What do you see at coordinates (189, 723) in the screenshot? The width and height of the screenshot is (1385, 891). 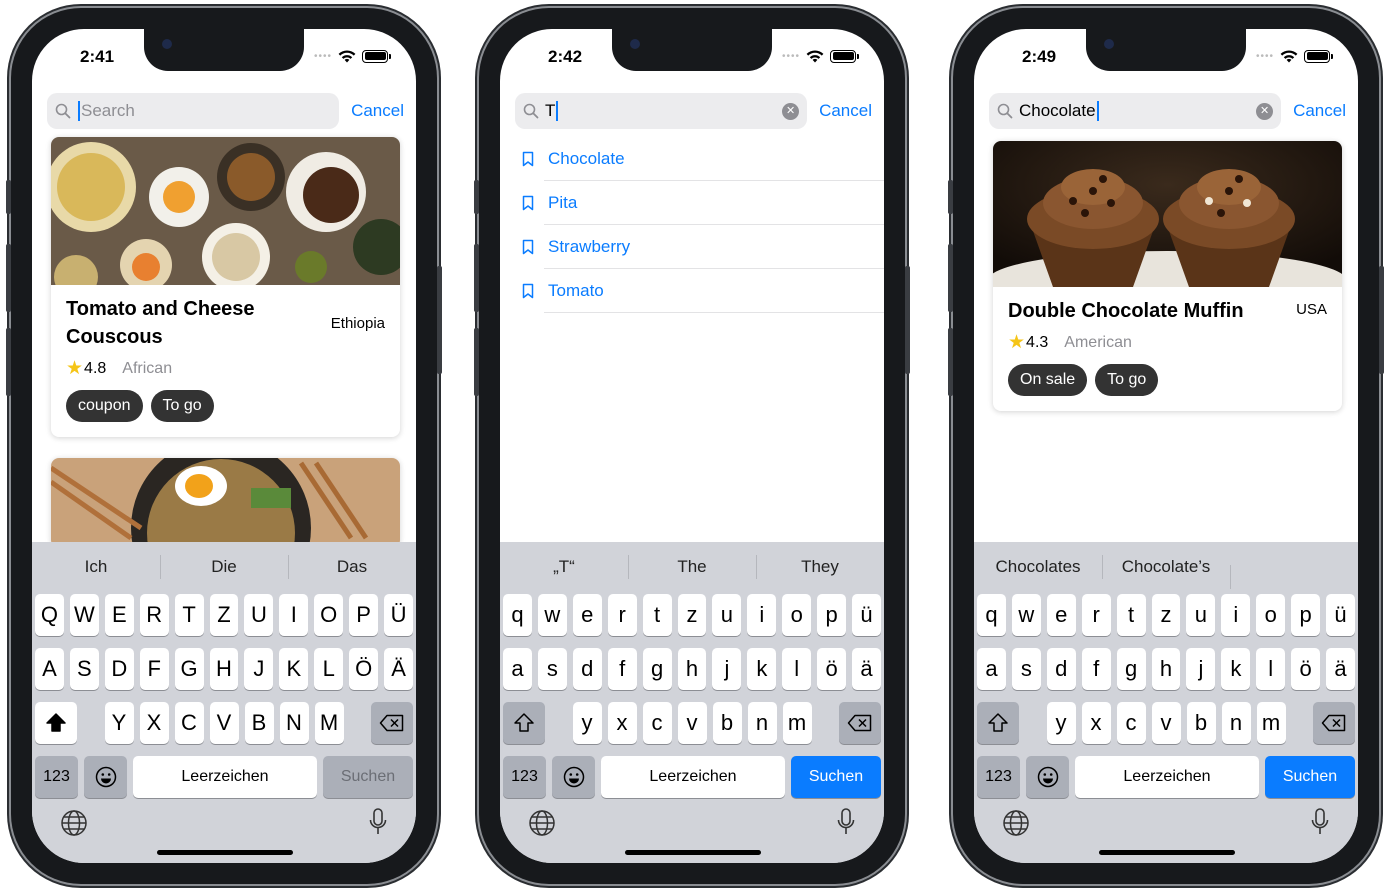 I see `key: C` at bounding box center [189, 723].